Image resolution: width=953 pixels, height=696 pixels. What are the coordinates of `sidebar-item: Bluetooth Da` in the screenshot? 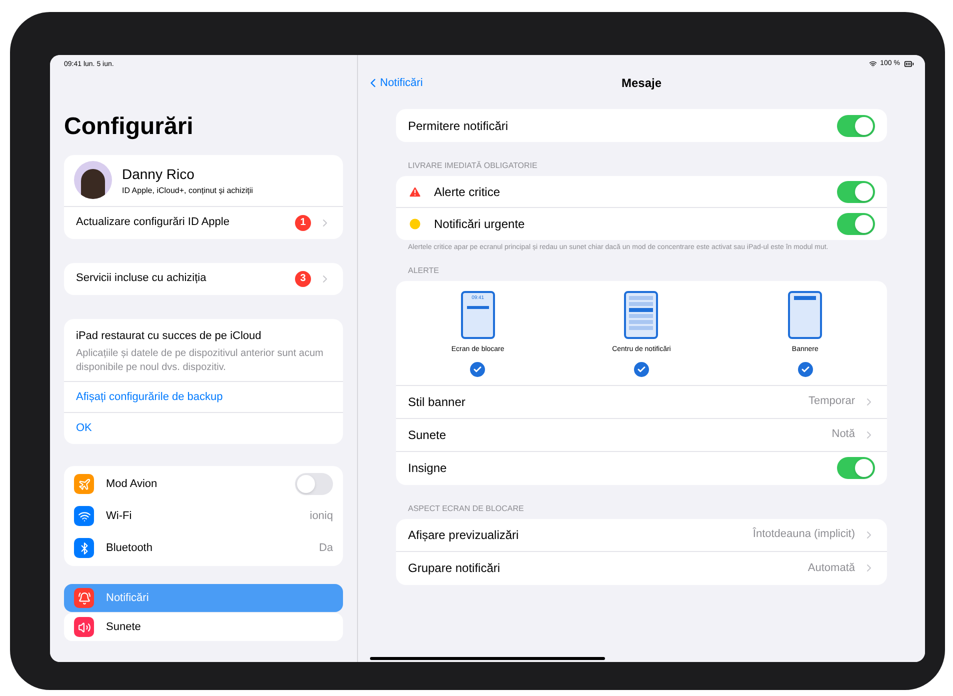 It's located at (203, 548).